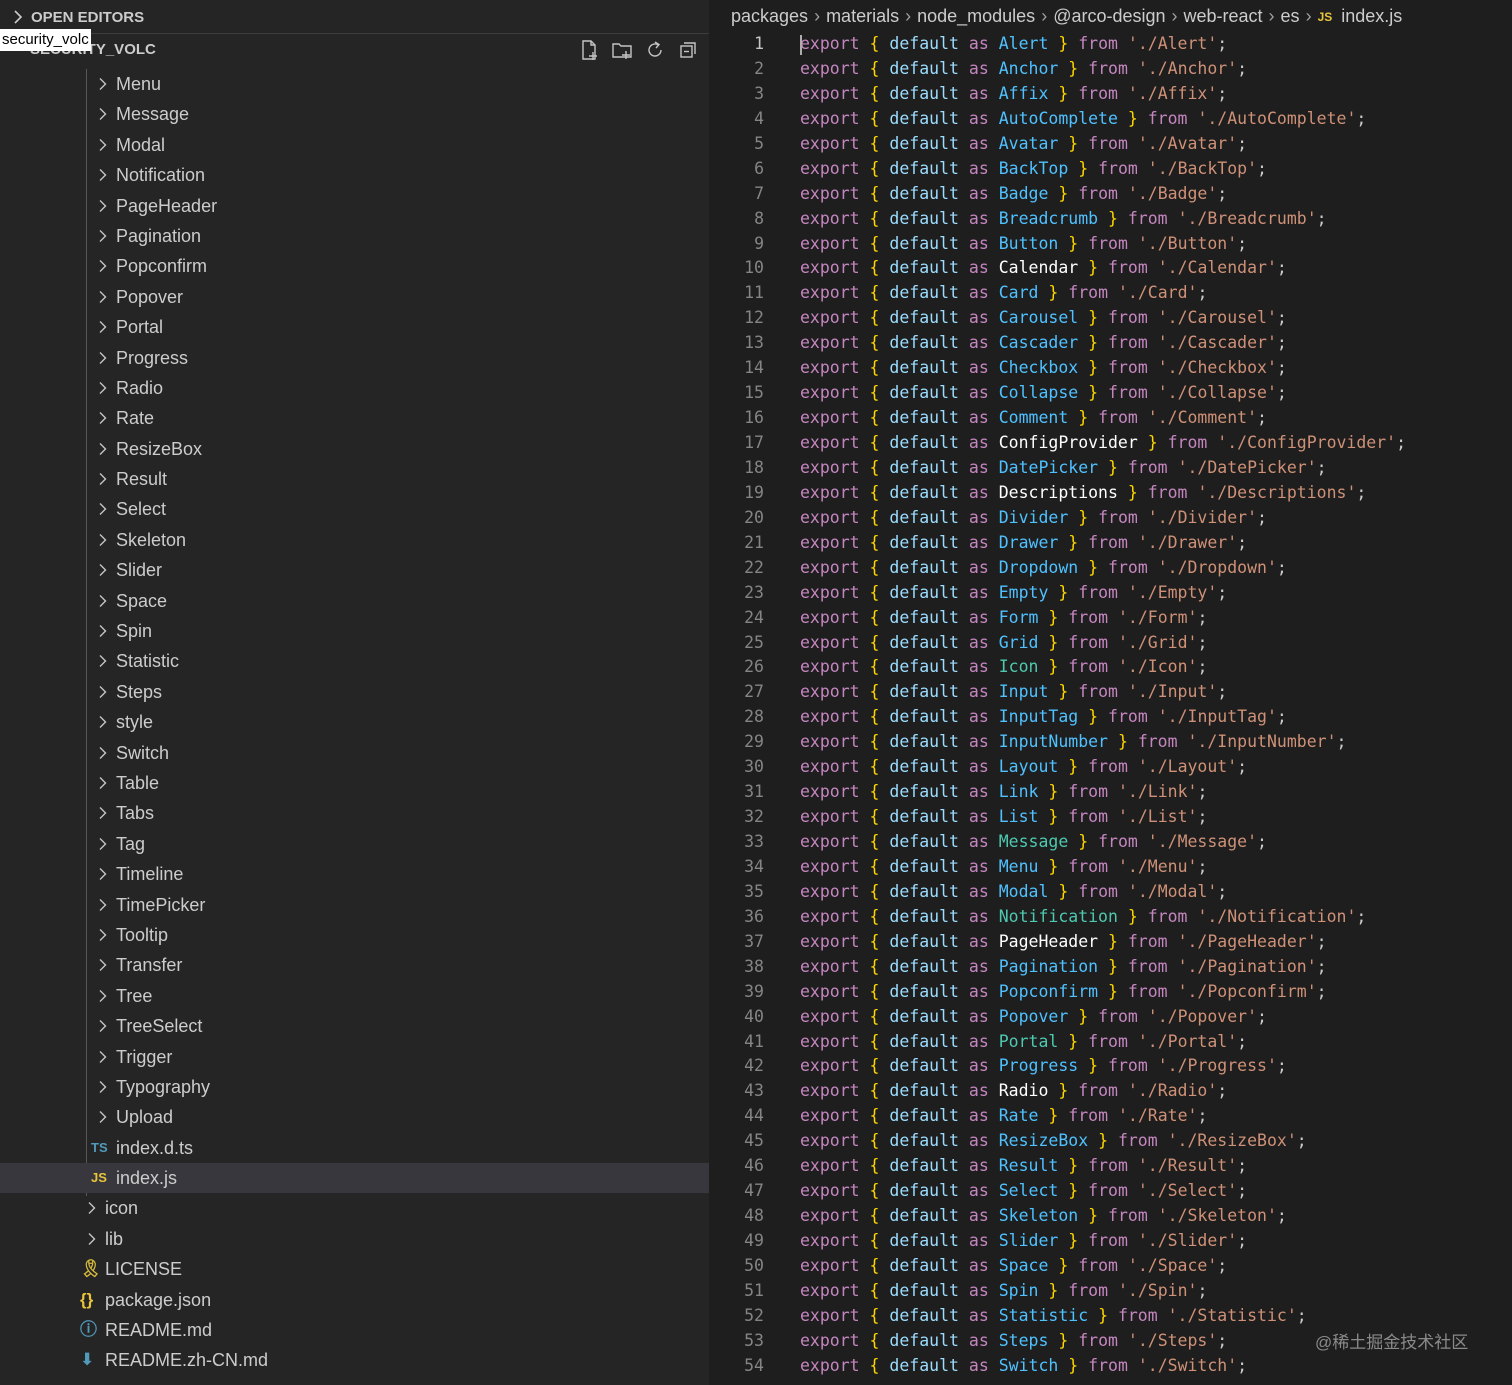 This screenshot has width=1512, height=1385. I want to click on tree-folder: Spin, so click(354, 631).